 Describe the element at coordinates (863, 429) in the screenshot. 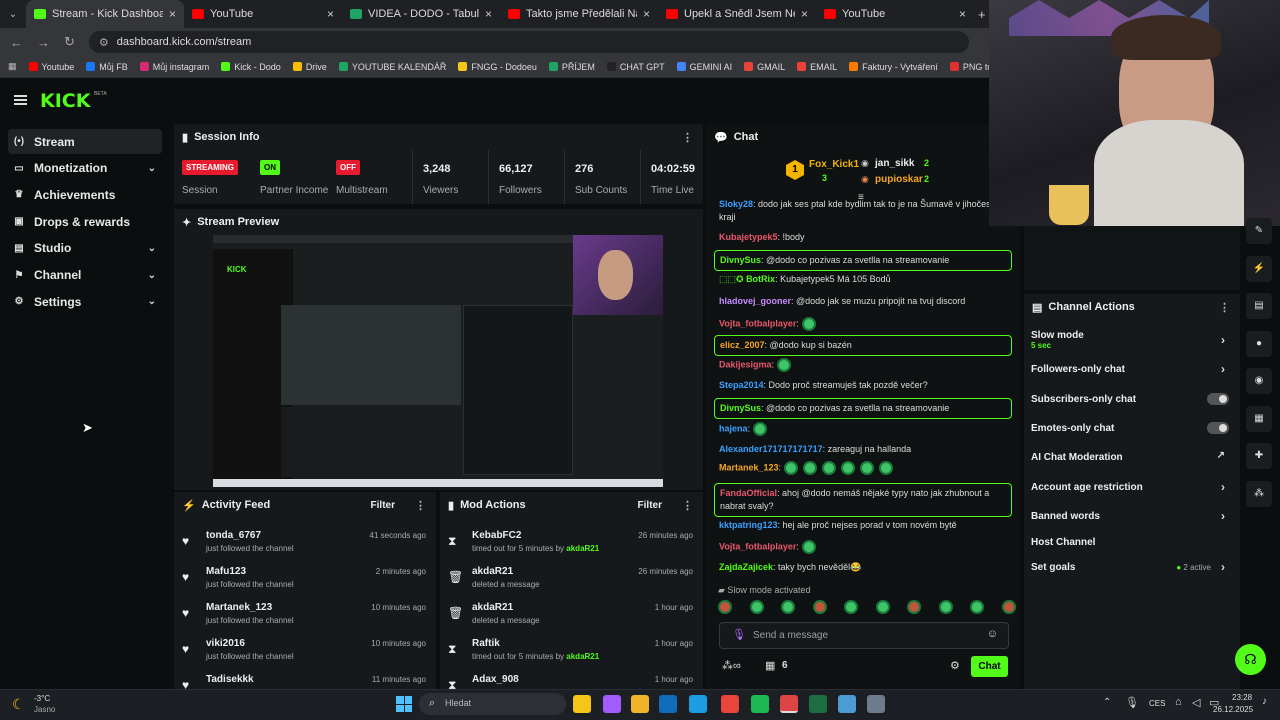

I see `chat-message: hajena:` at that location.